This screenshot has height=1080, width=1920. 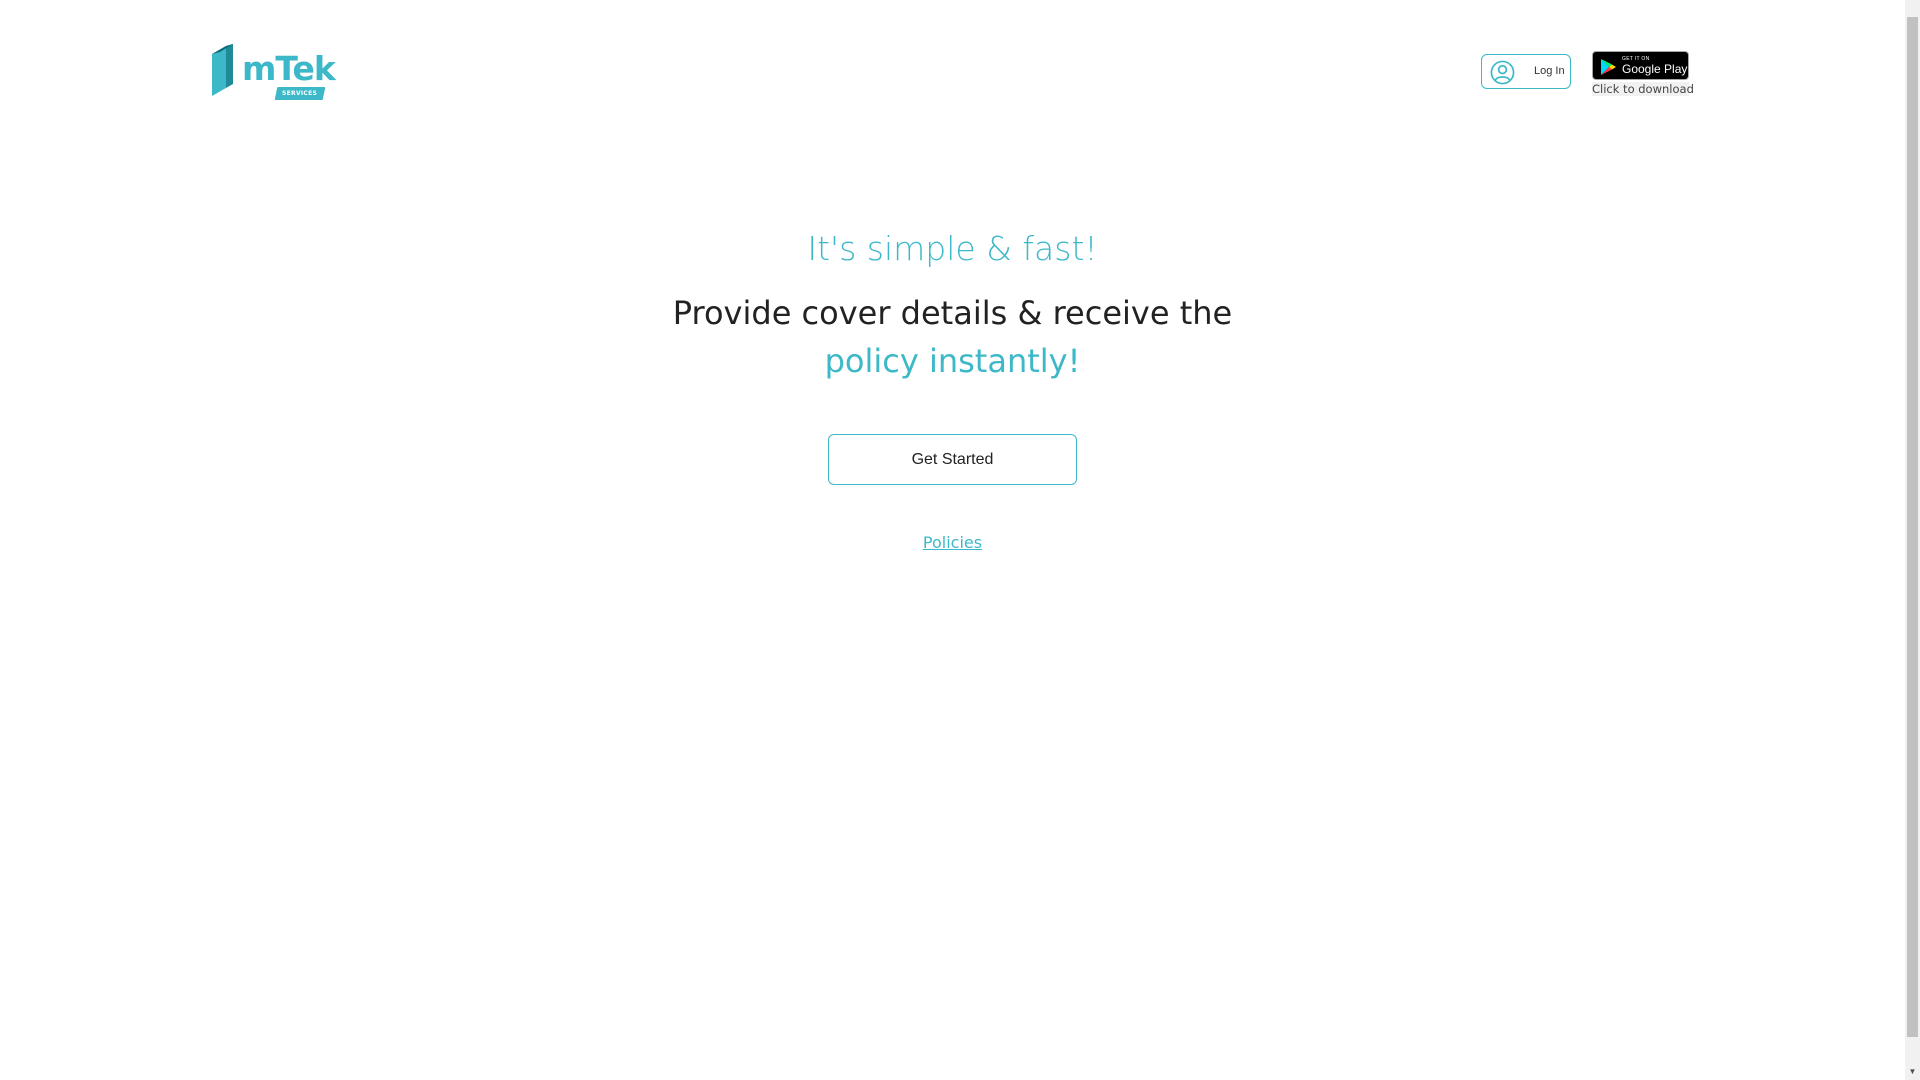 I want to click on login-button: Log In, so click(x=1526, y=71).